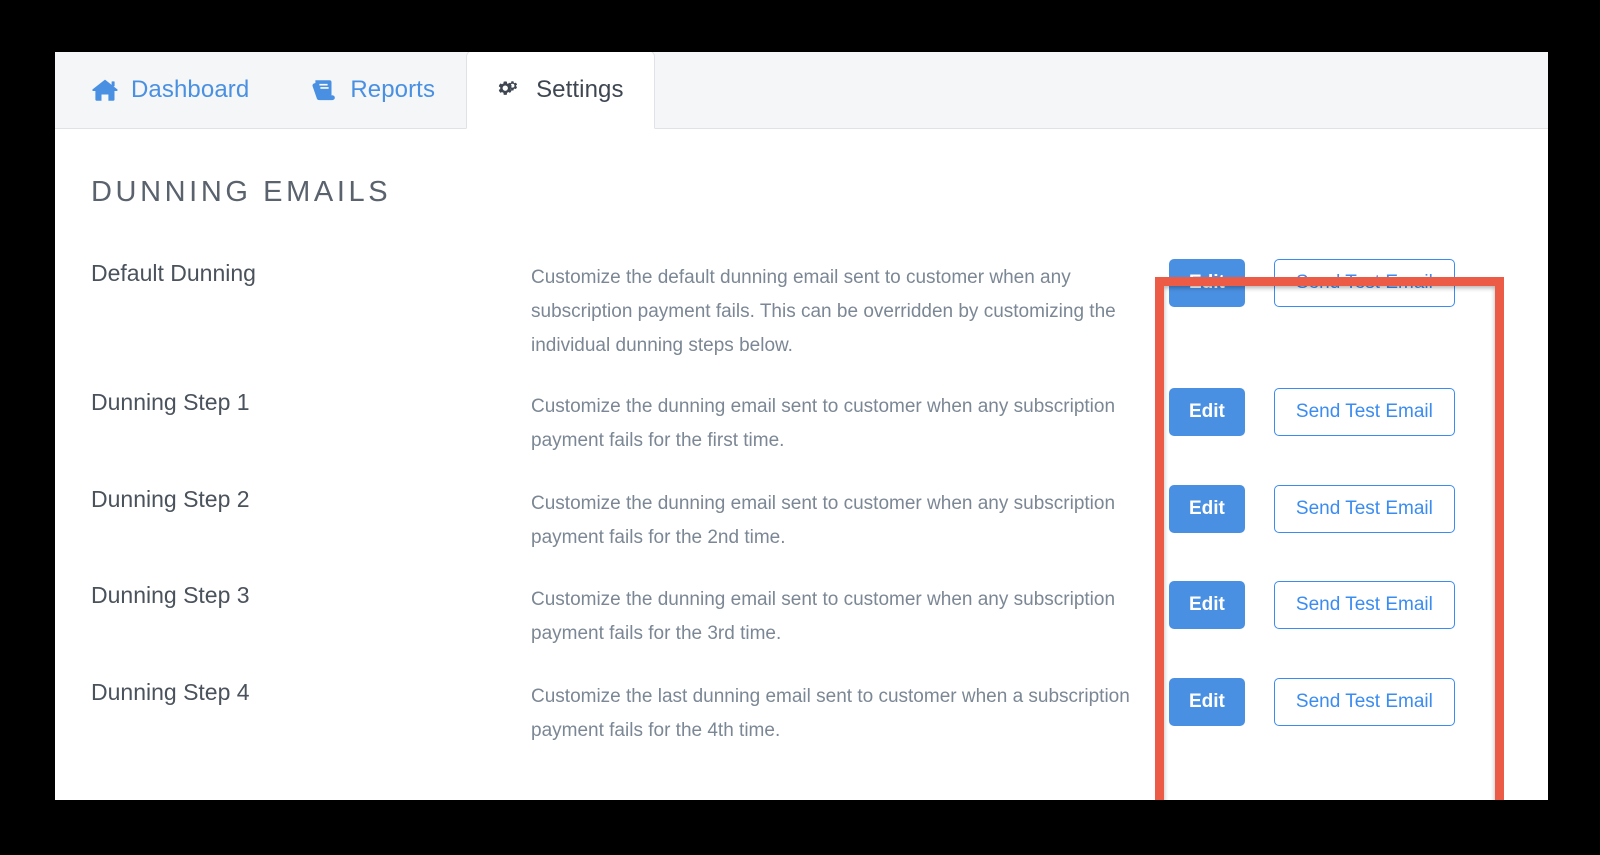  I want to click on dunning-row-name: Dunning Step 4, so click(170, 692).